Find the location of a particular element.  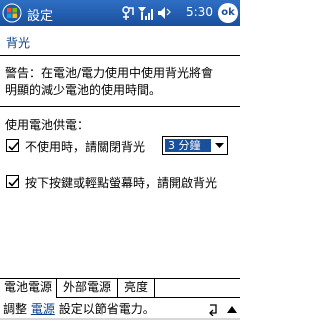

volume-icon is located at coordinates (164, 13).